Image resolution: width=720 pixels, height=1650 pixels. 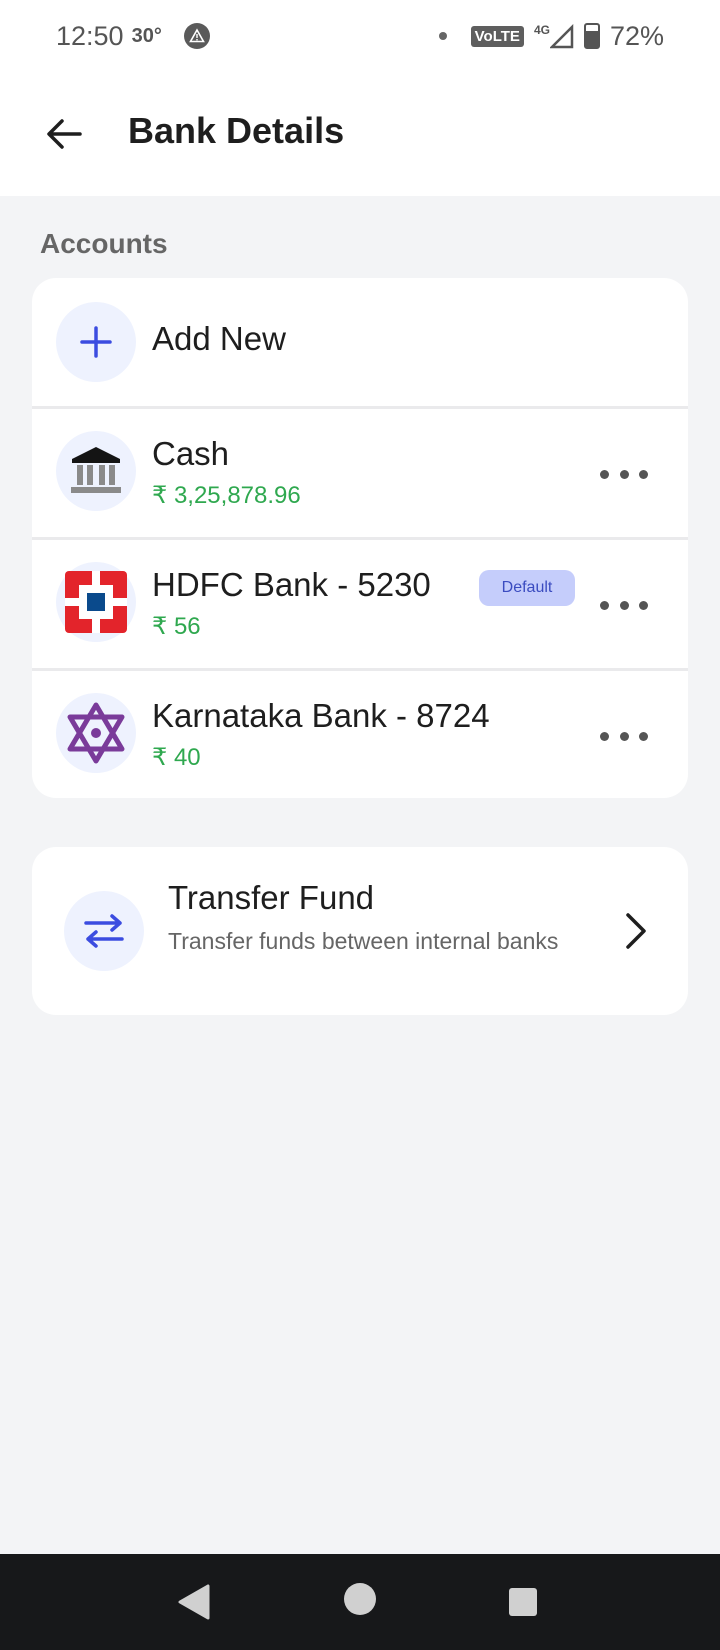 I want to click on account-name: Karnataka Bank - 8724, so click(x=321, y=715).